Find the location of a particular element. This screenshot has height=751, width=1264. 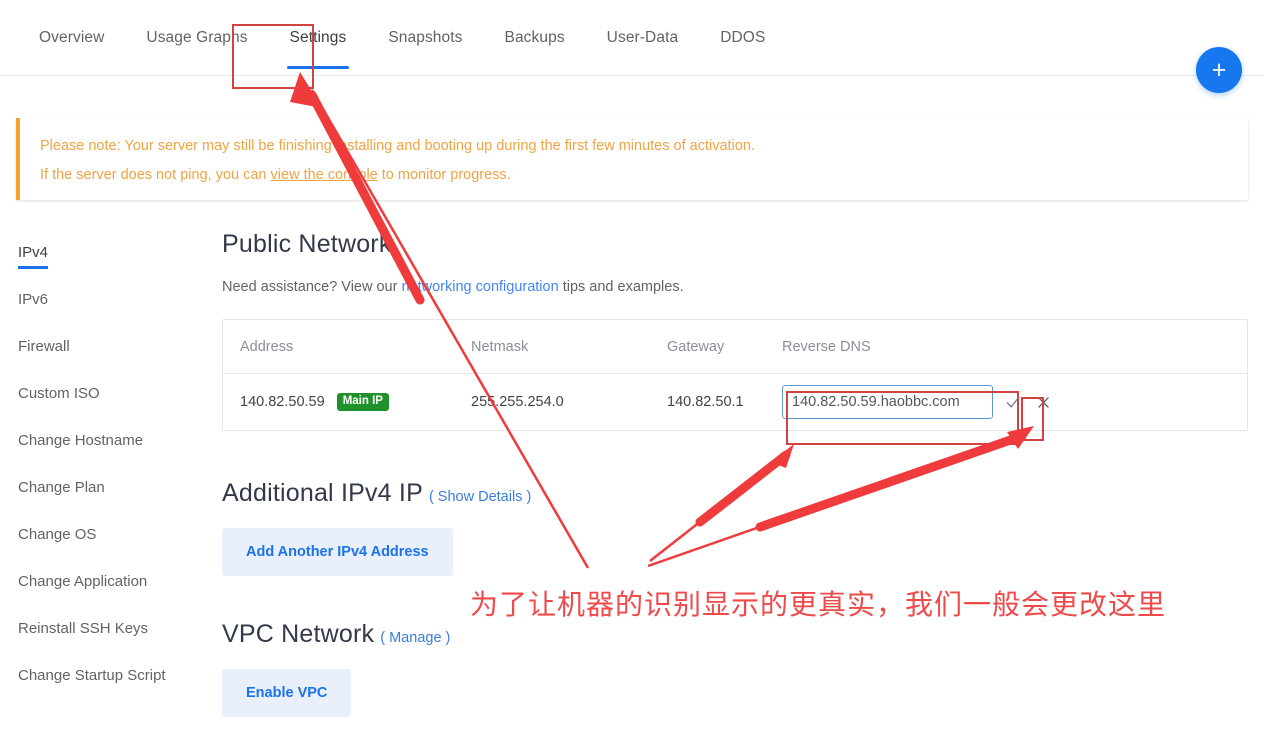

subnav-item-ipv6: IPv6 is located at coordinates (111, 310).